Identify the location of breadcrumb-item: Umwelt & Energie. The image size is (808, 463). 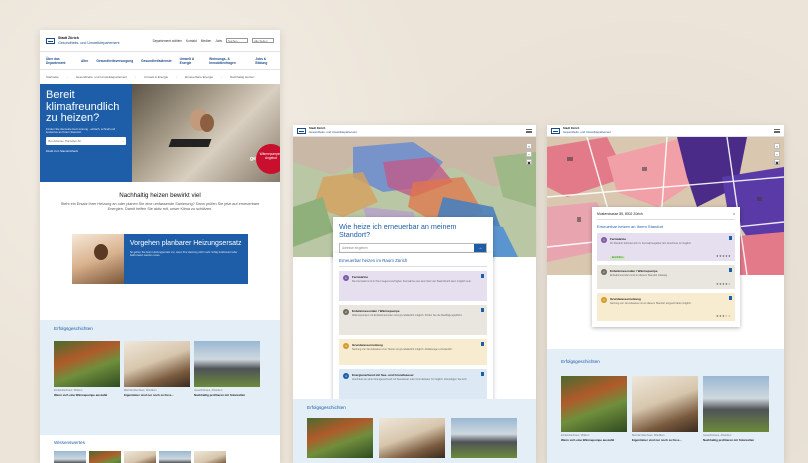
(156, 77).